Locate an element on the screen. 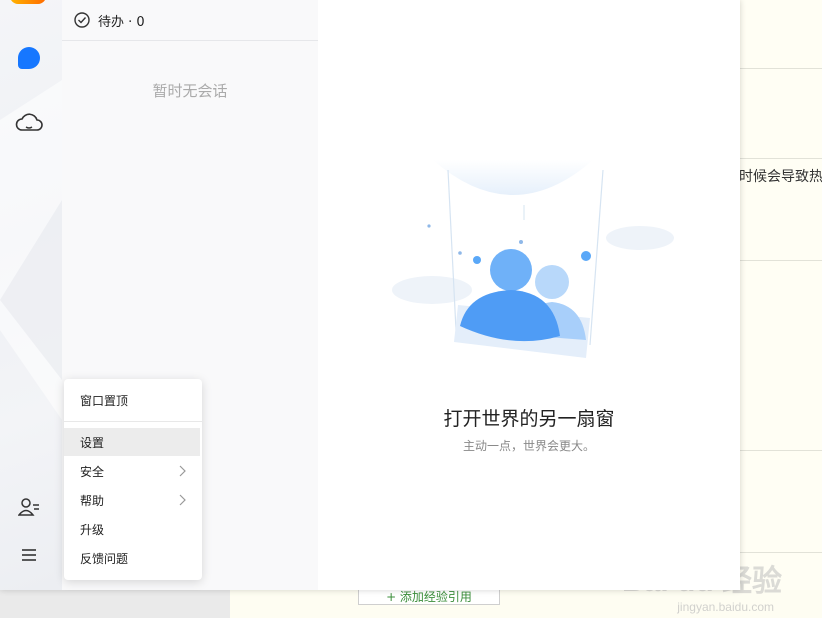 The width and height of the screenshot is (822, 618). menu-item-pin-window: 窗口置顶 is located at coordinates (133, 400).